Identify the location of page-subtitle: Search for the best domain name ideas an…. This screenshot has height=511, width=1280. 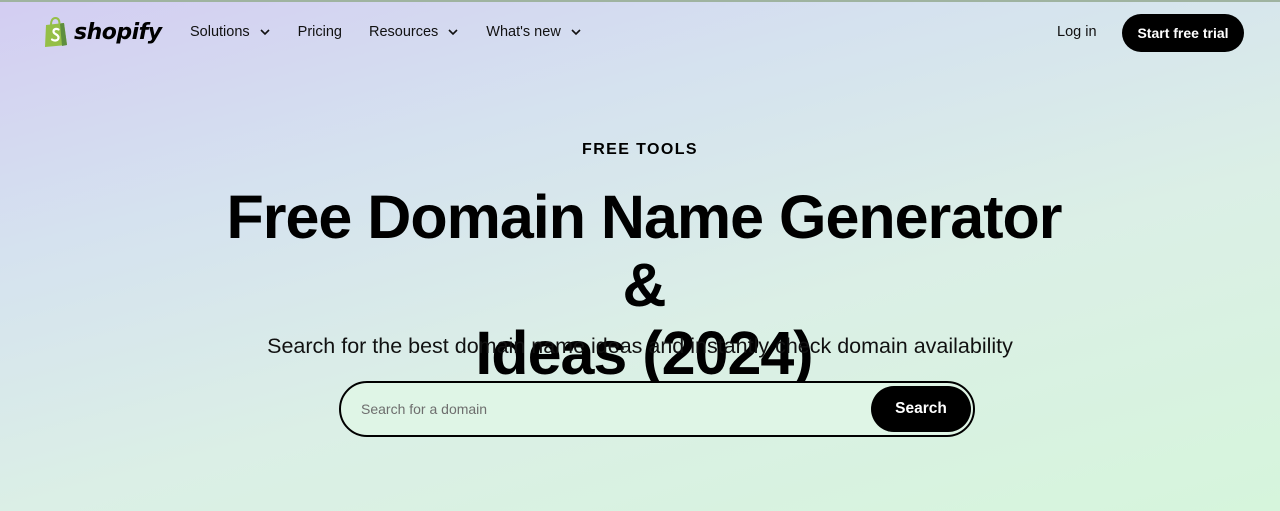
(640, 346).